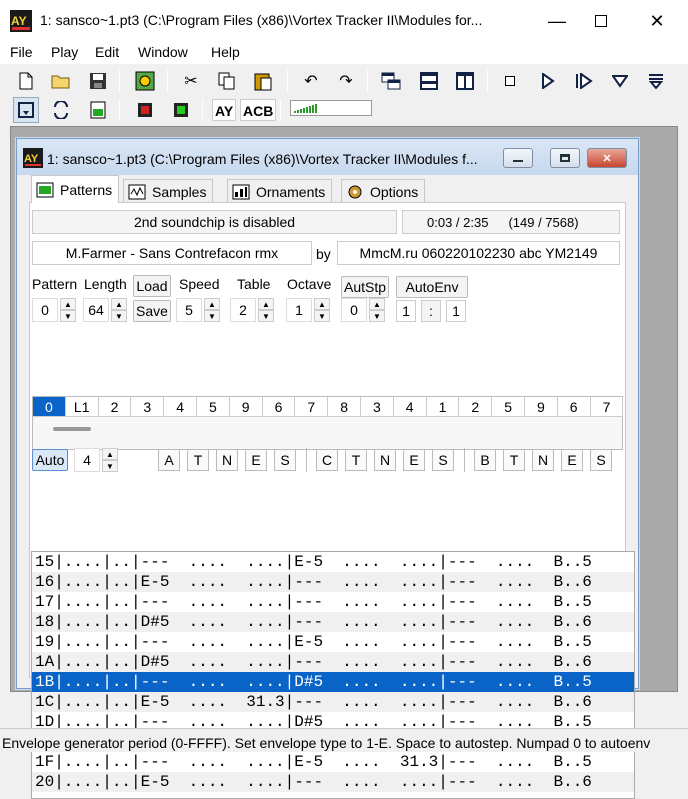 This screenshot has height=799, width=688. What do you see at coordinates (82, 407) in the screenshot?
I see `position-cell: L1` at bounding box center [82, 407].